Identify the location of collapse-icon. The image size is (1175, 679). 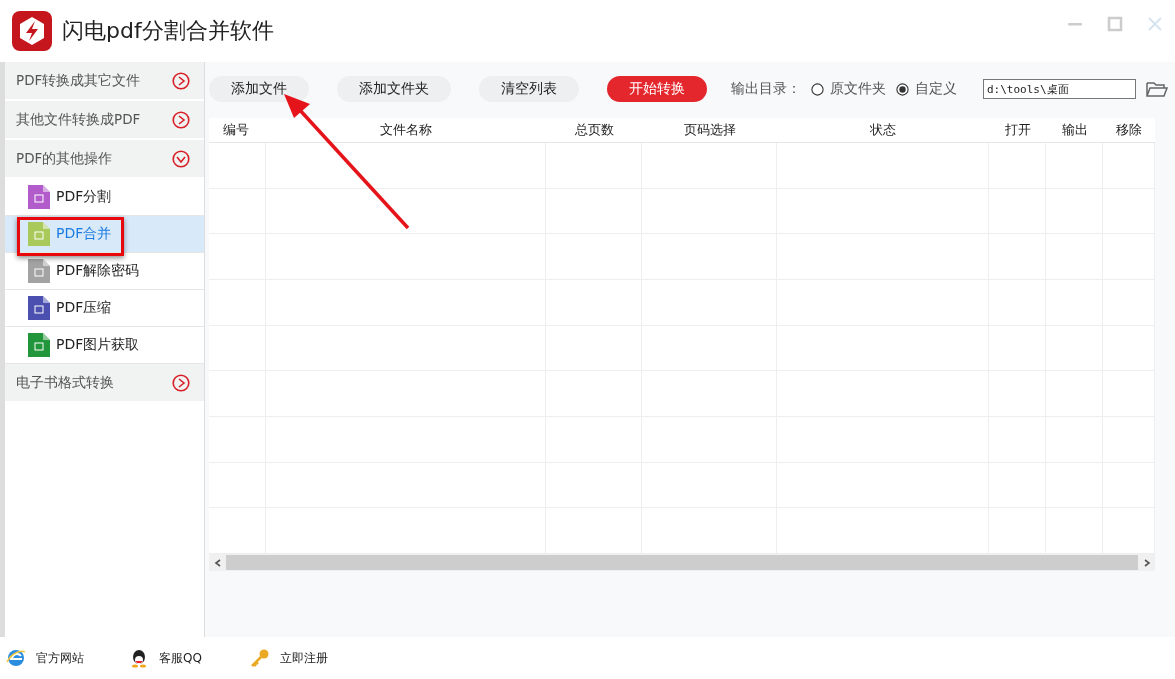
(181, 158).